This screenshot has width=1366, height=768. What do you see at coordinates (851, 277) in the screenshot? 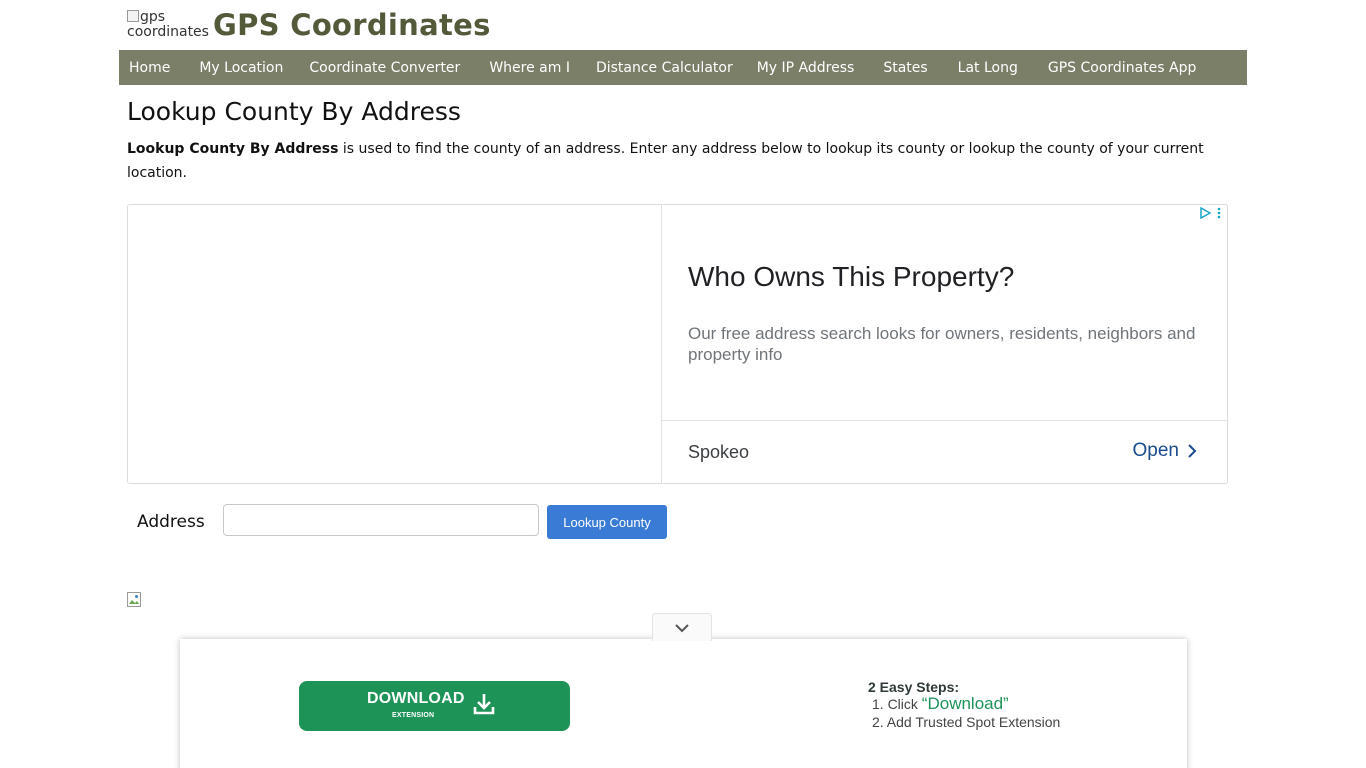
I see `ad-headline: Who Owns This Property?` at bounding box center [851, 277].